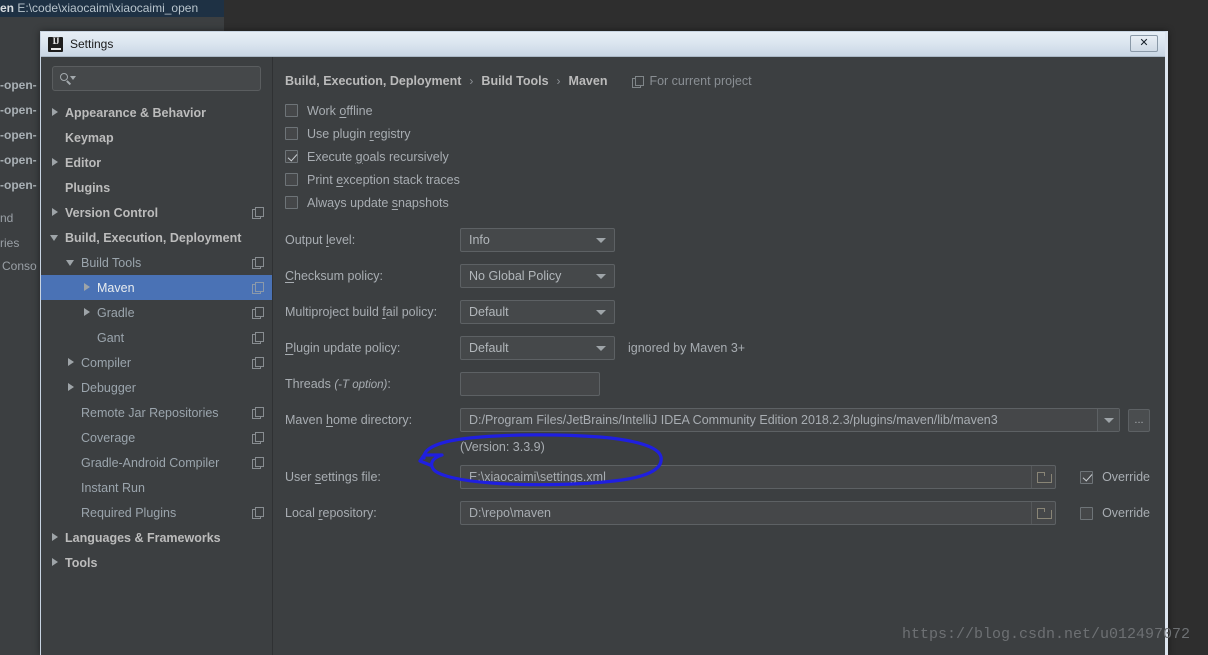  Describe the element at coordinates (537, 348) in the screenshot. I see `plugin-update-policy-combobox: Default` at that location.